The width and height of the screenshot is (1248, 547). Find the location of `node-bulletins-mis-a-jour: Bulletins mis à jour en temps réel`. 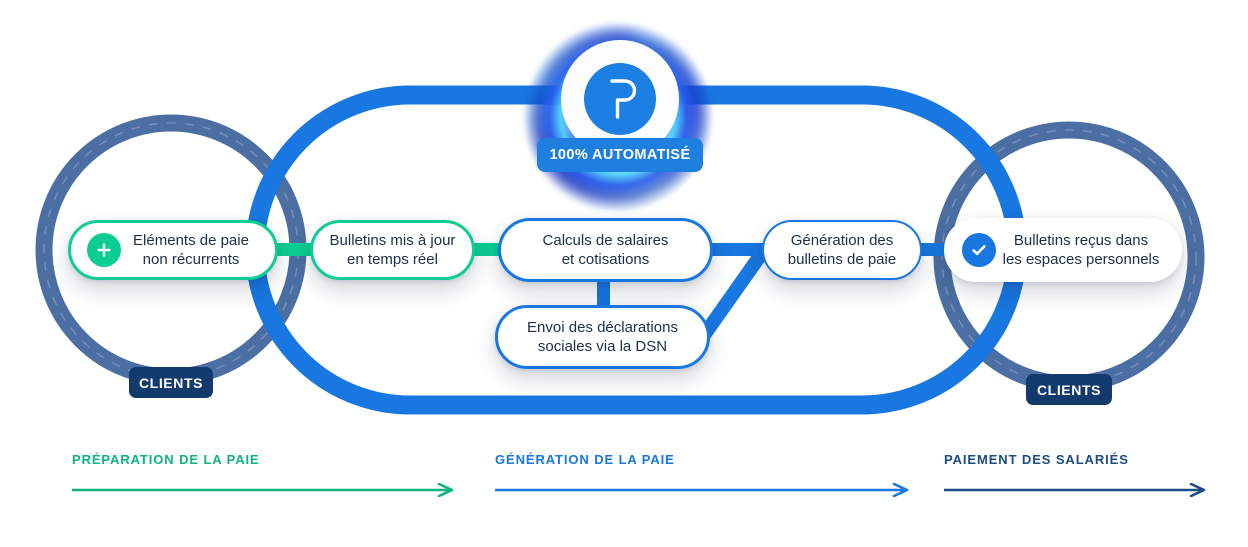

node-bulletins-mis-a-jour: Bulletins mis à jour en temps réel is located at coordinates (392, 250).